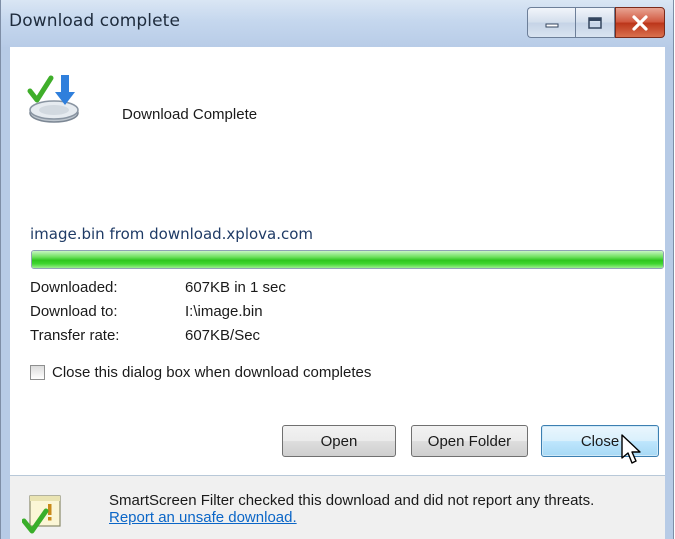 This screenshot has width=675, height=539. I want to click on downloaded-label: Downloaded:, so click(74, 287).